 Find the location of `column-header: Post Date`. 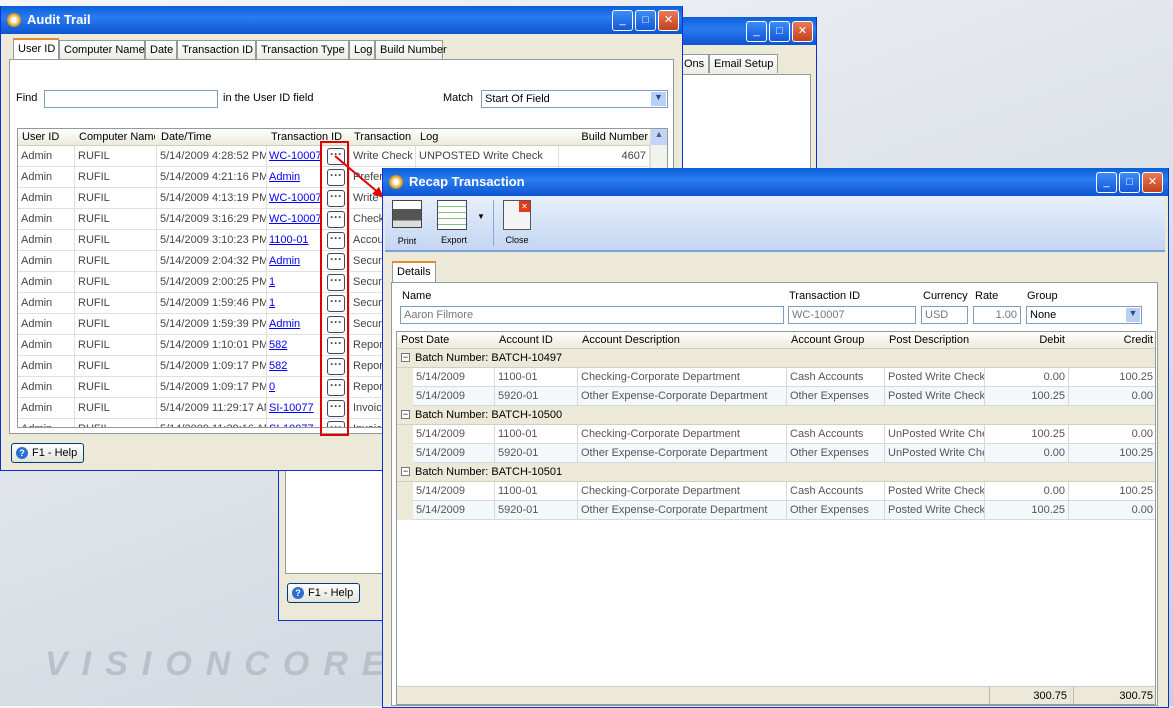

column-header: Post Date is located at coordinates (446, 340).